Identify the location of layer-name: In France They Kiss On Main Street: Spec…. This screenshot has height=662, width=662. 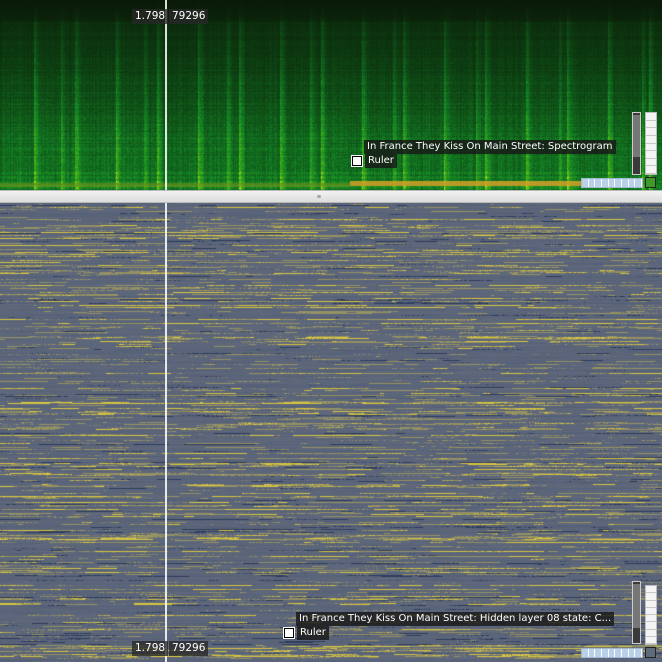
(490, 147).